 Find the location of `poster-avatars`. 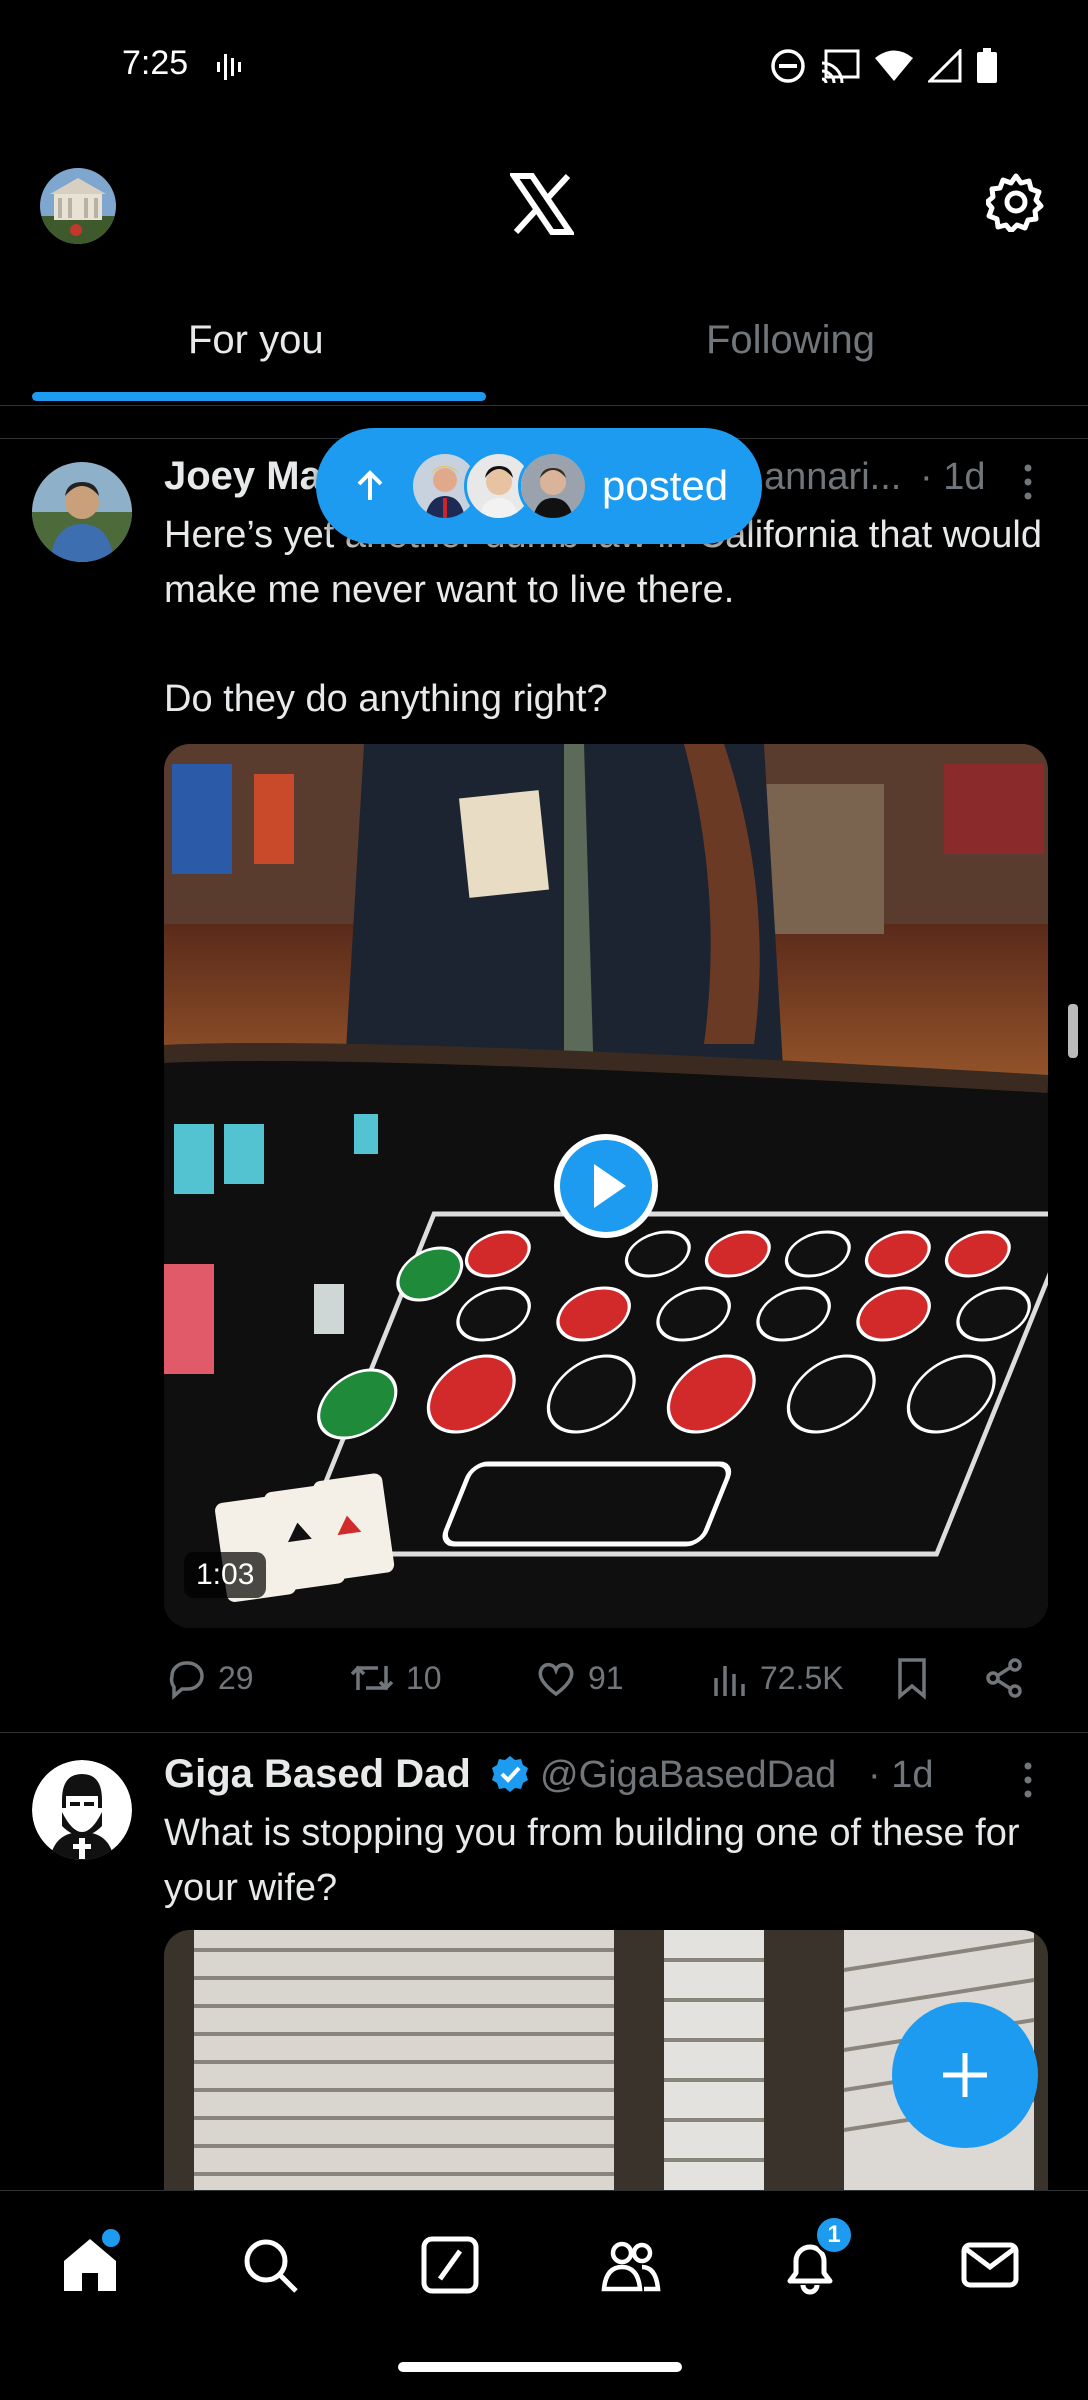

poster-avatars is located at coordinates (499, 486).